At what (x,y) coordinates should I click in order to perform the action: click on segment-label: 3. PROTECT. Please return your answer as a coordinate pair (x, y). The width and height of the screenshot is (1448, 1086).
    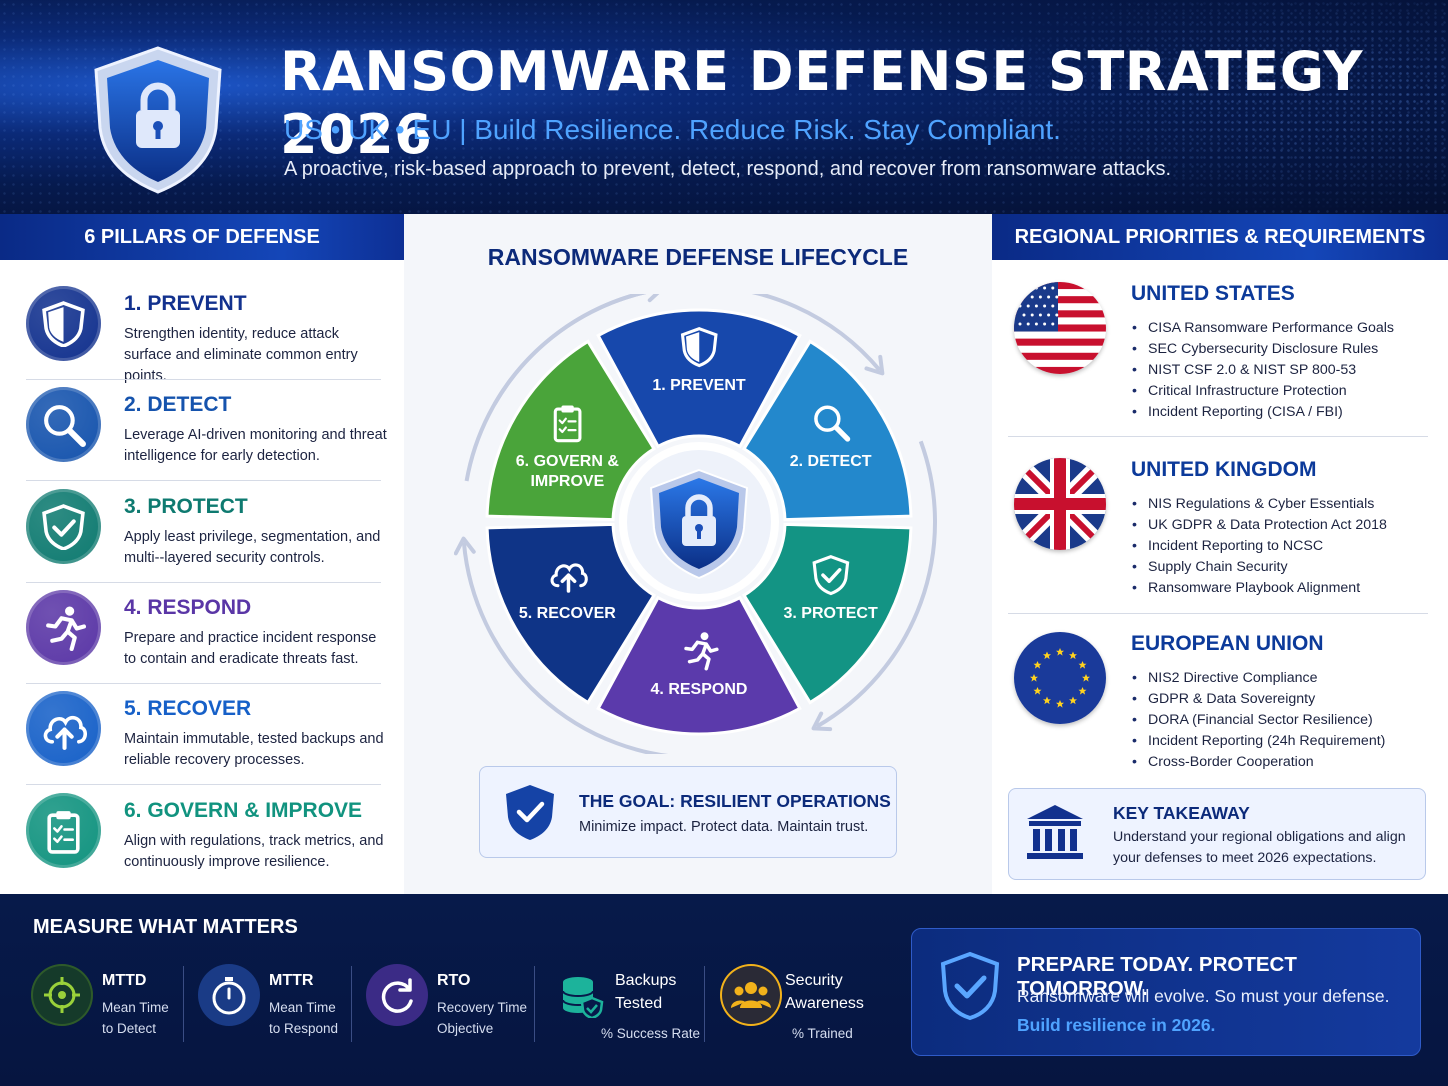
    Looking at the image, I should click on (831, 613).